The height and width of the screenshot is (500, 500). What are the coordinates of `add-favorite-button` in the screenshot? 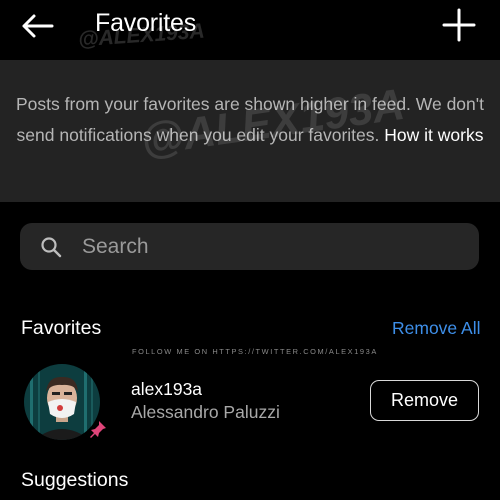 It's located at (459, 25).